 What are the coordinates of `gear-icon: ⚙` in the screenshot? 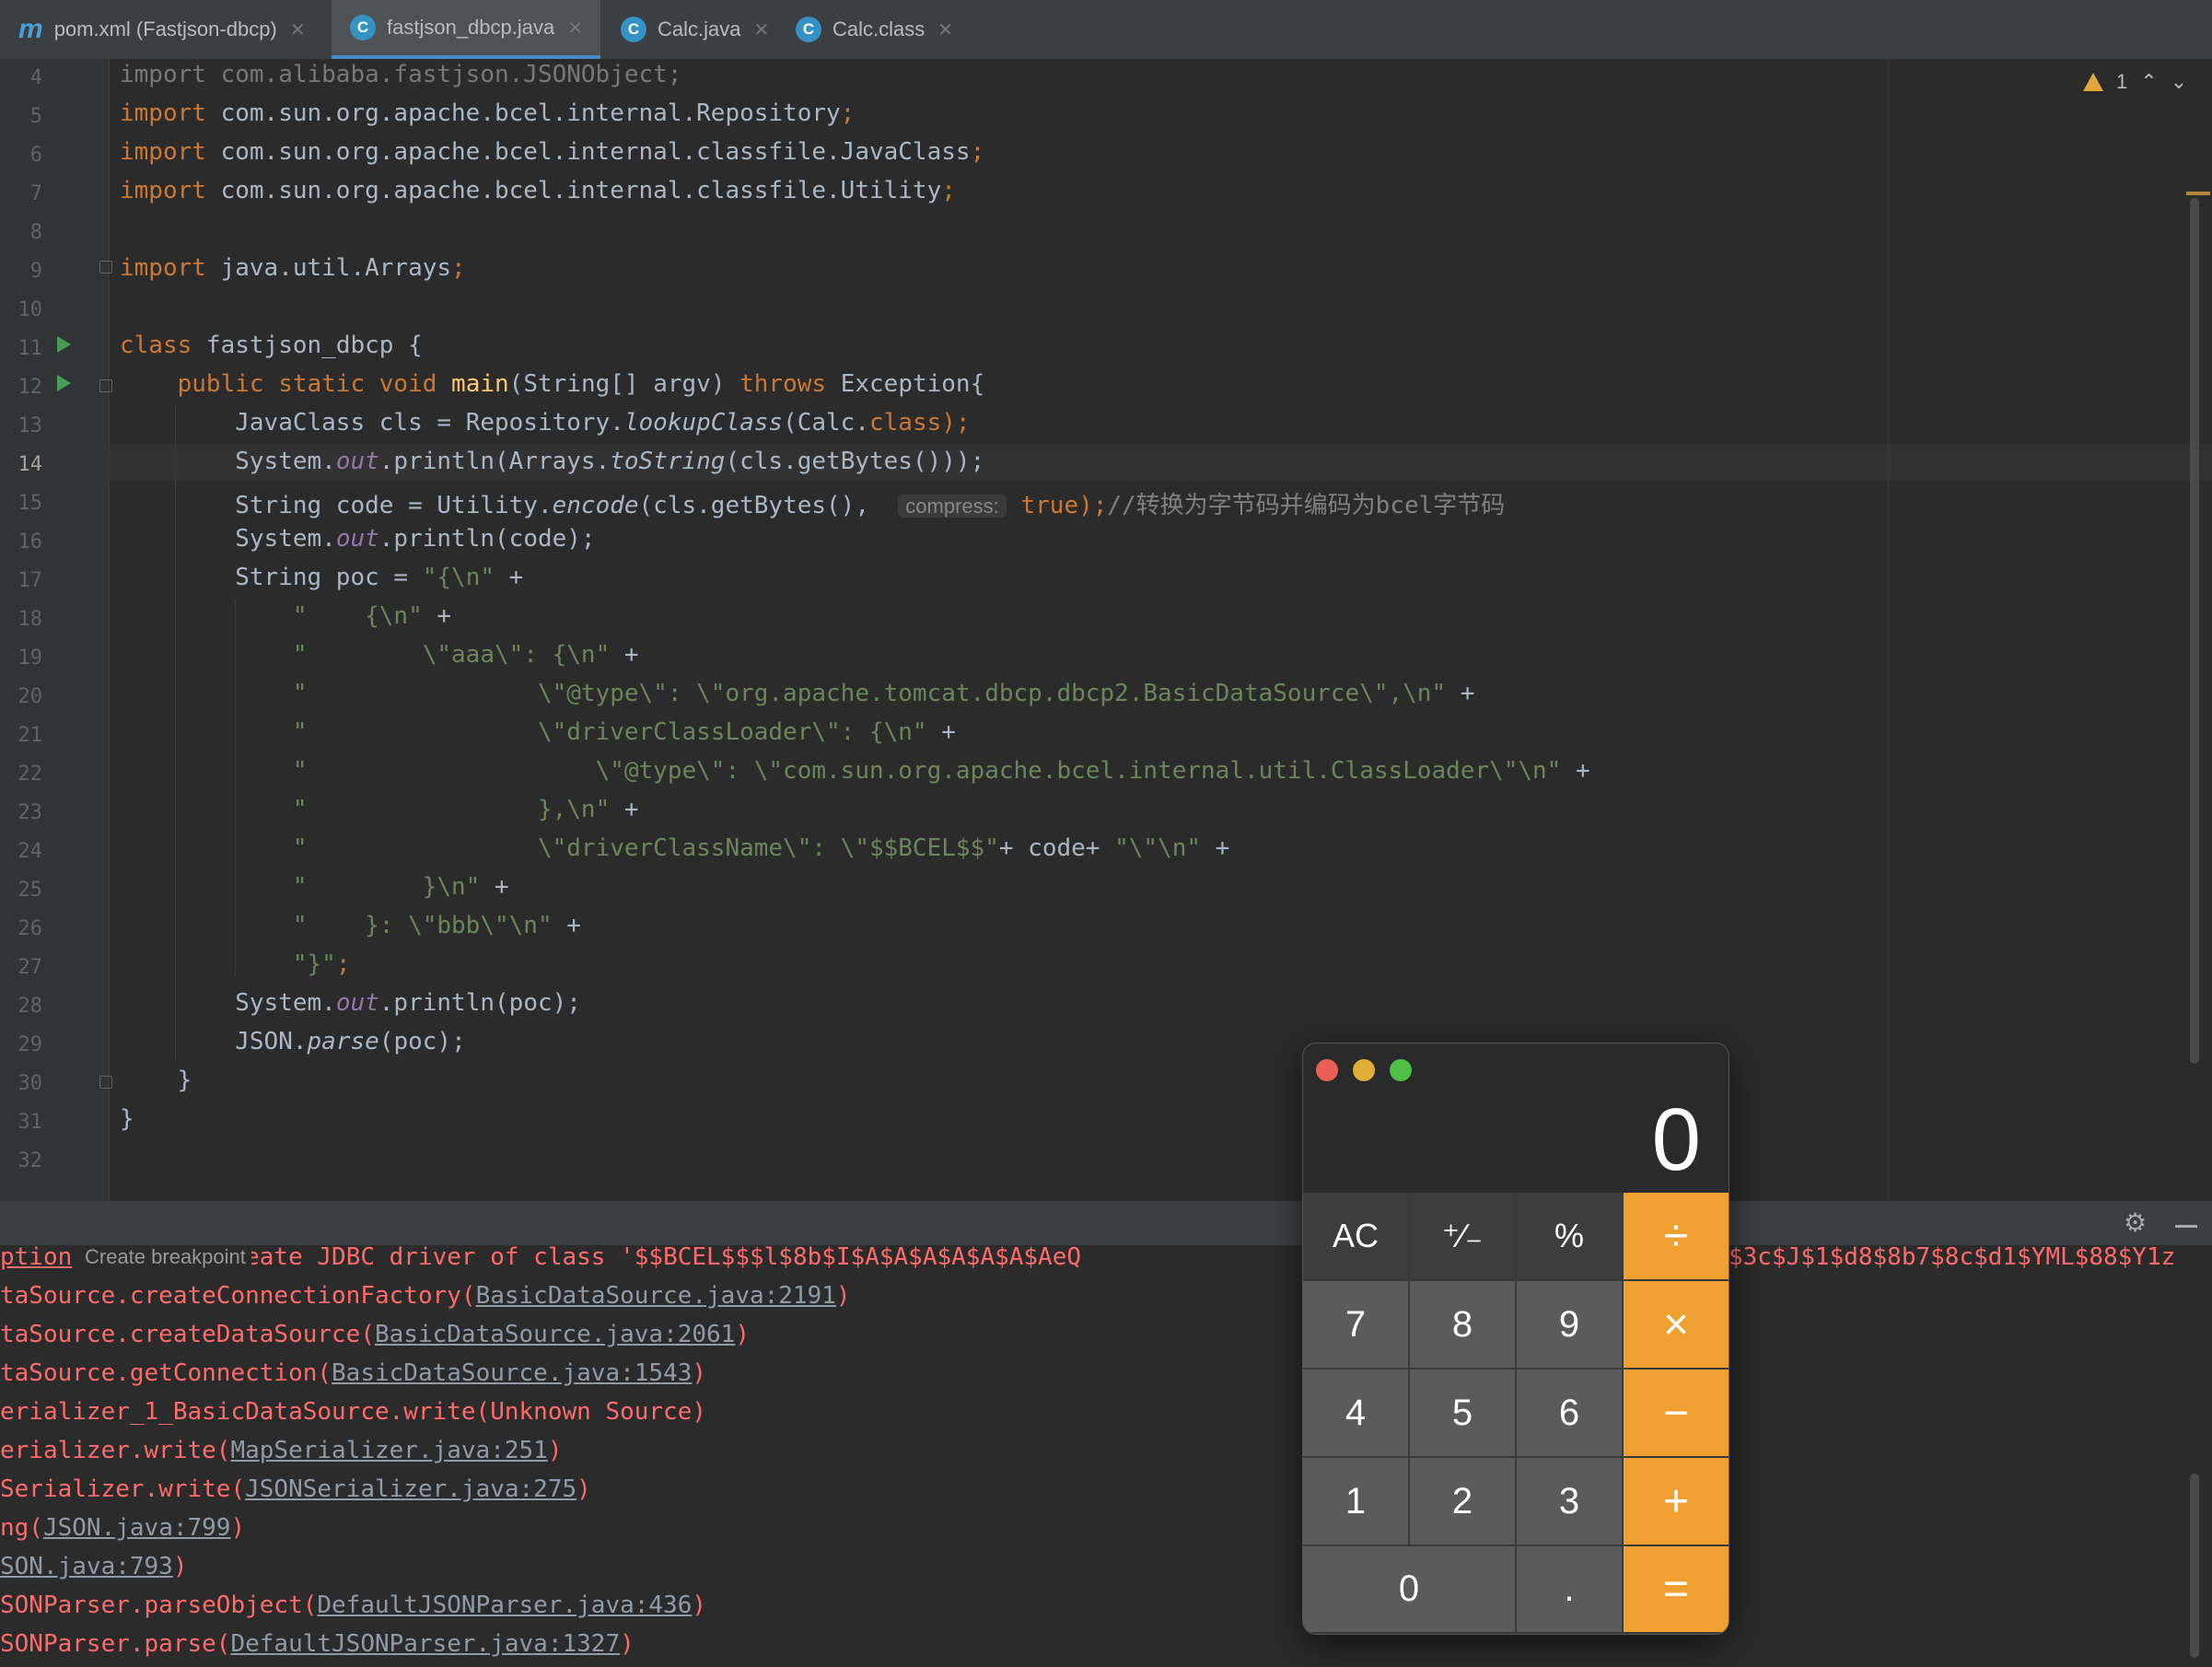 It's located at (2135, 1223).